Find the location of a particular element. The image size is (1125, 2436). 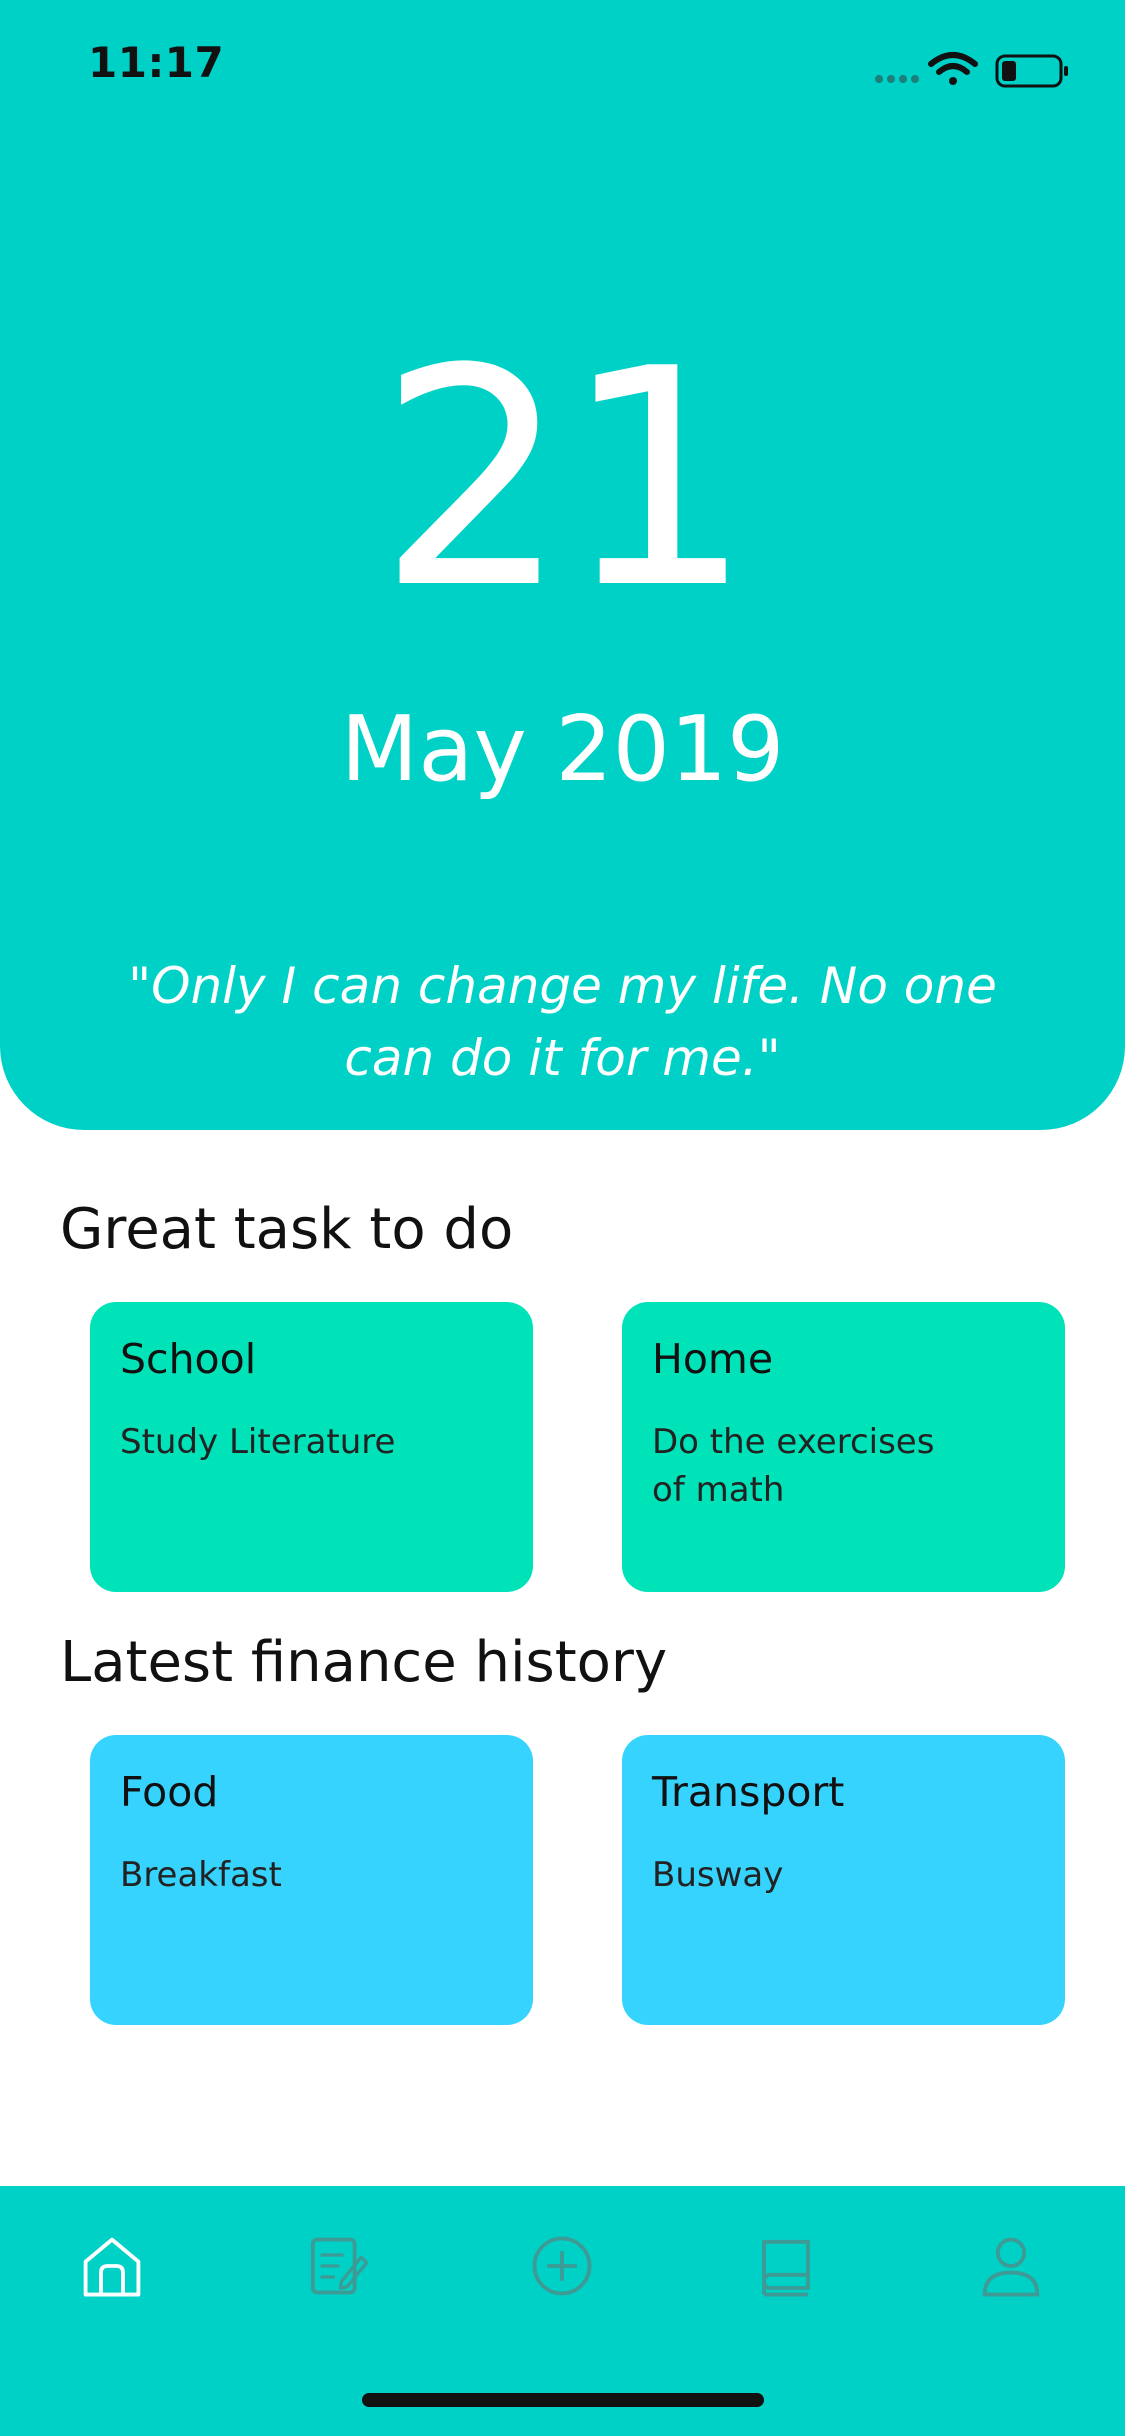

task-card-home: Home Do the exercises of math is located at coordinates (843, 1447).